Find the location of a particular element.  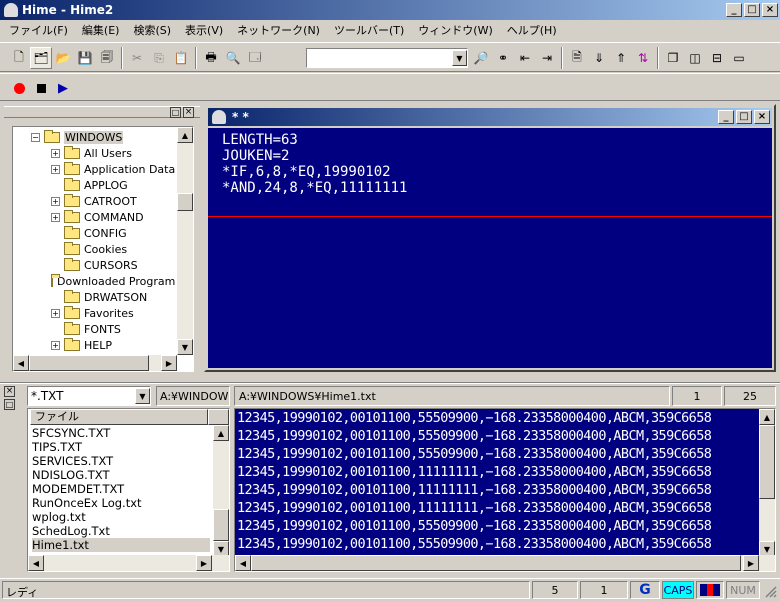

find-prev-icon: ⇤ is located at coordinates (525, 58).